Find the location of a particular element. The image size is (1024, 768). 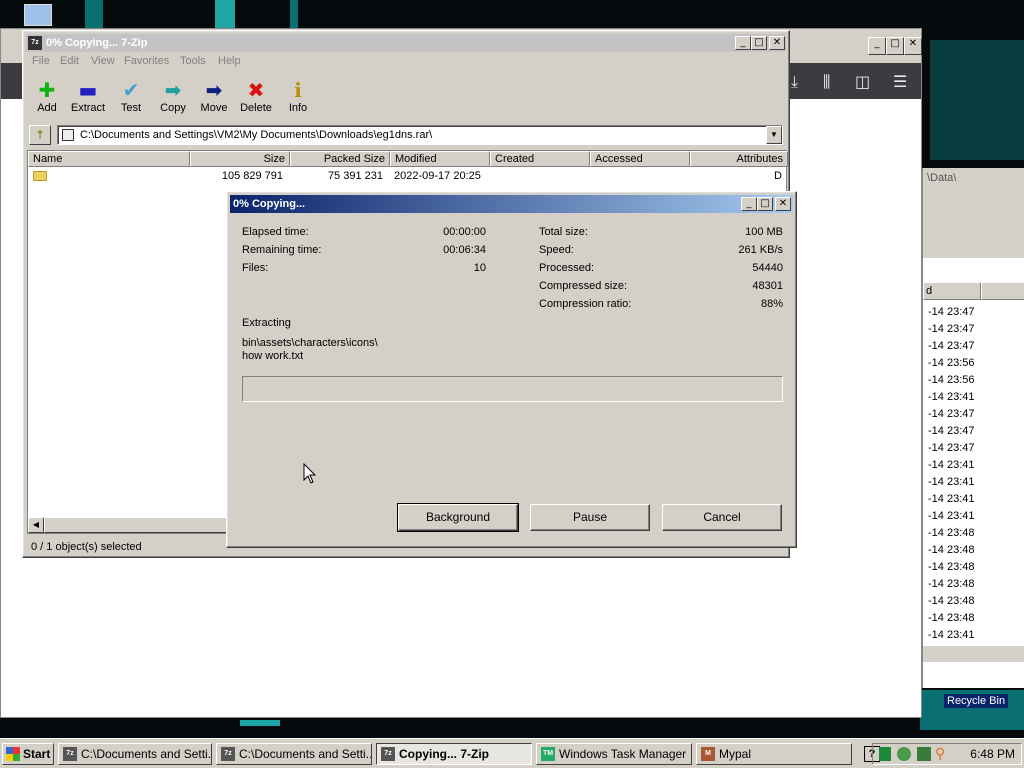

recycle-icon is located at coordinates (904, 754).